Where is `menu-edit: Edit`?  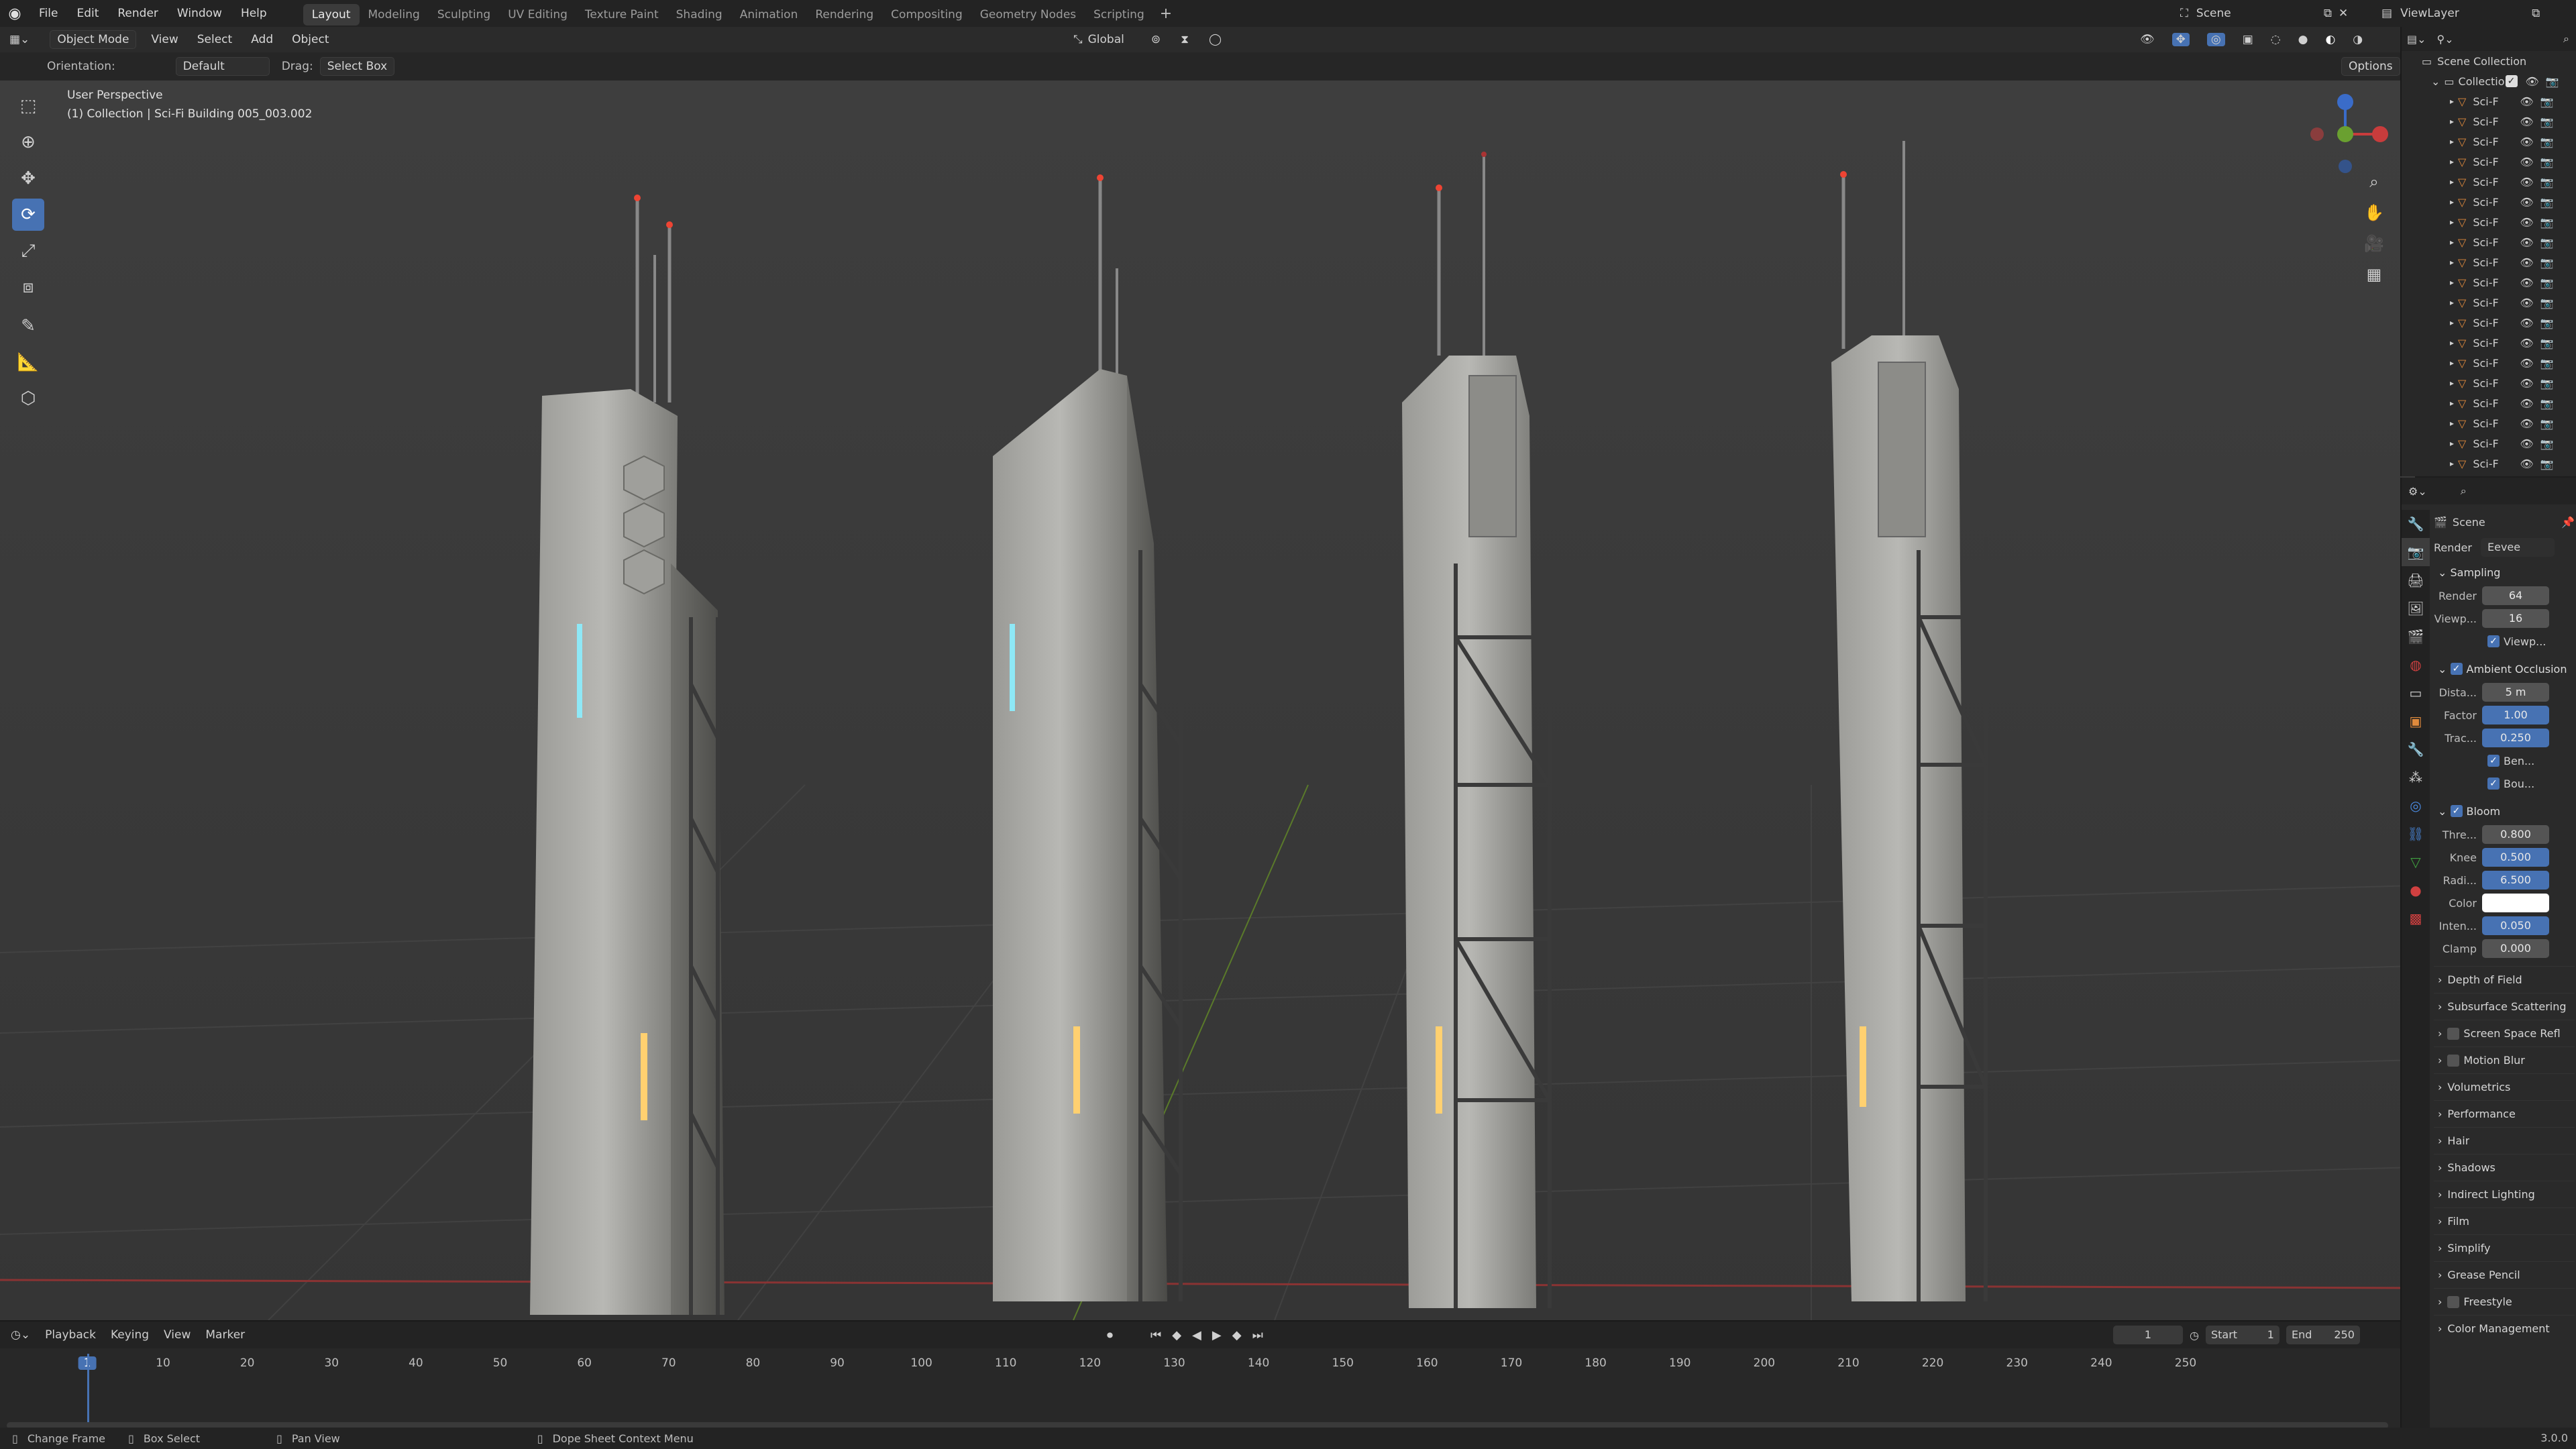
menu-edit: Edit is located at coordinates (87, 13).